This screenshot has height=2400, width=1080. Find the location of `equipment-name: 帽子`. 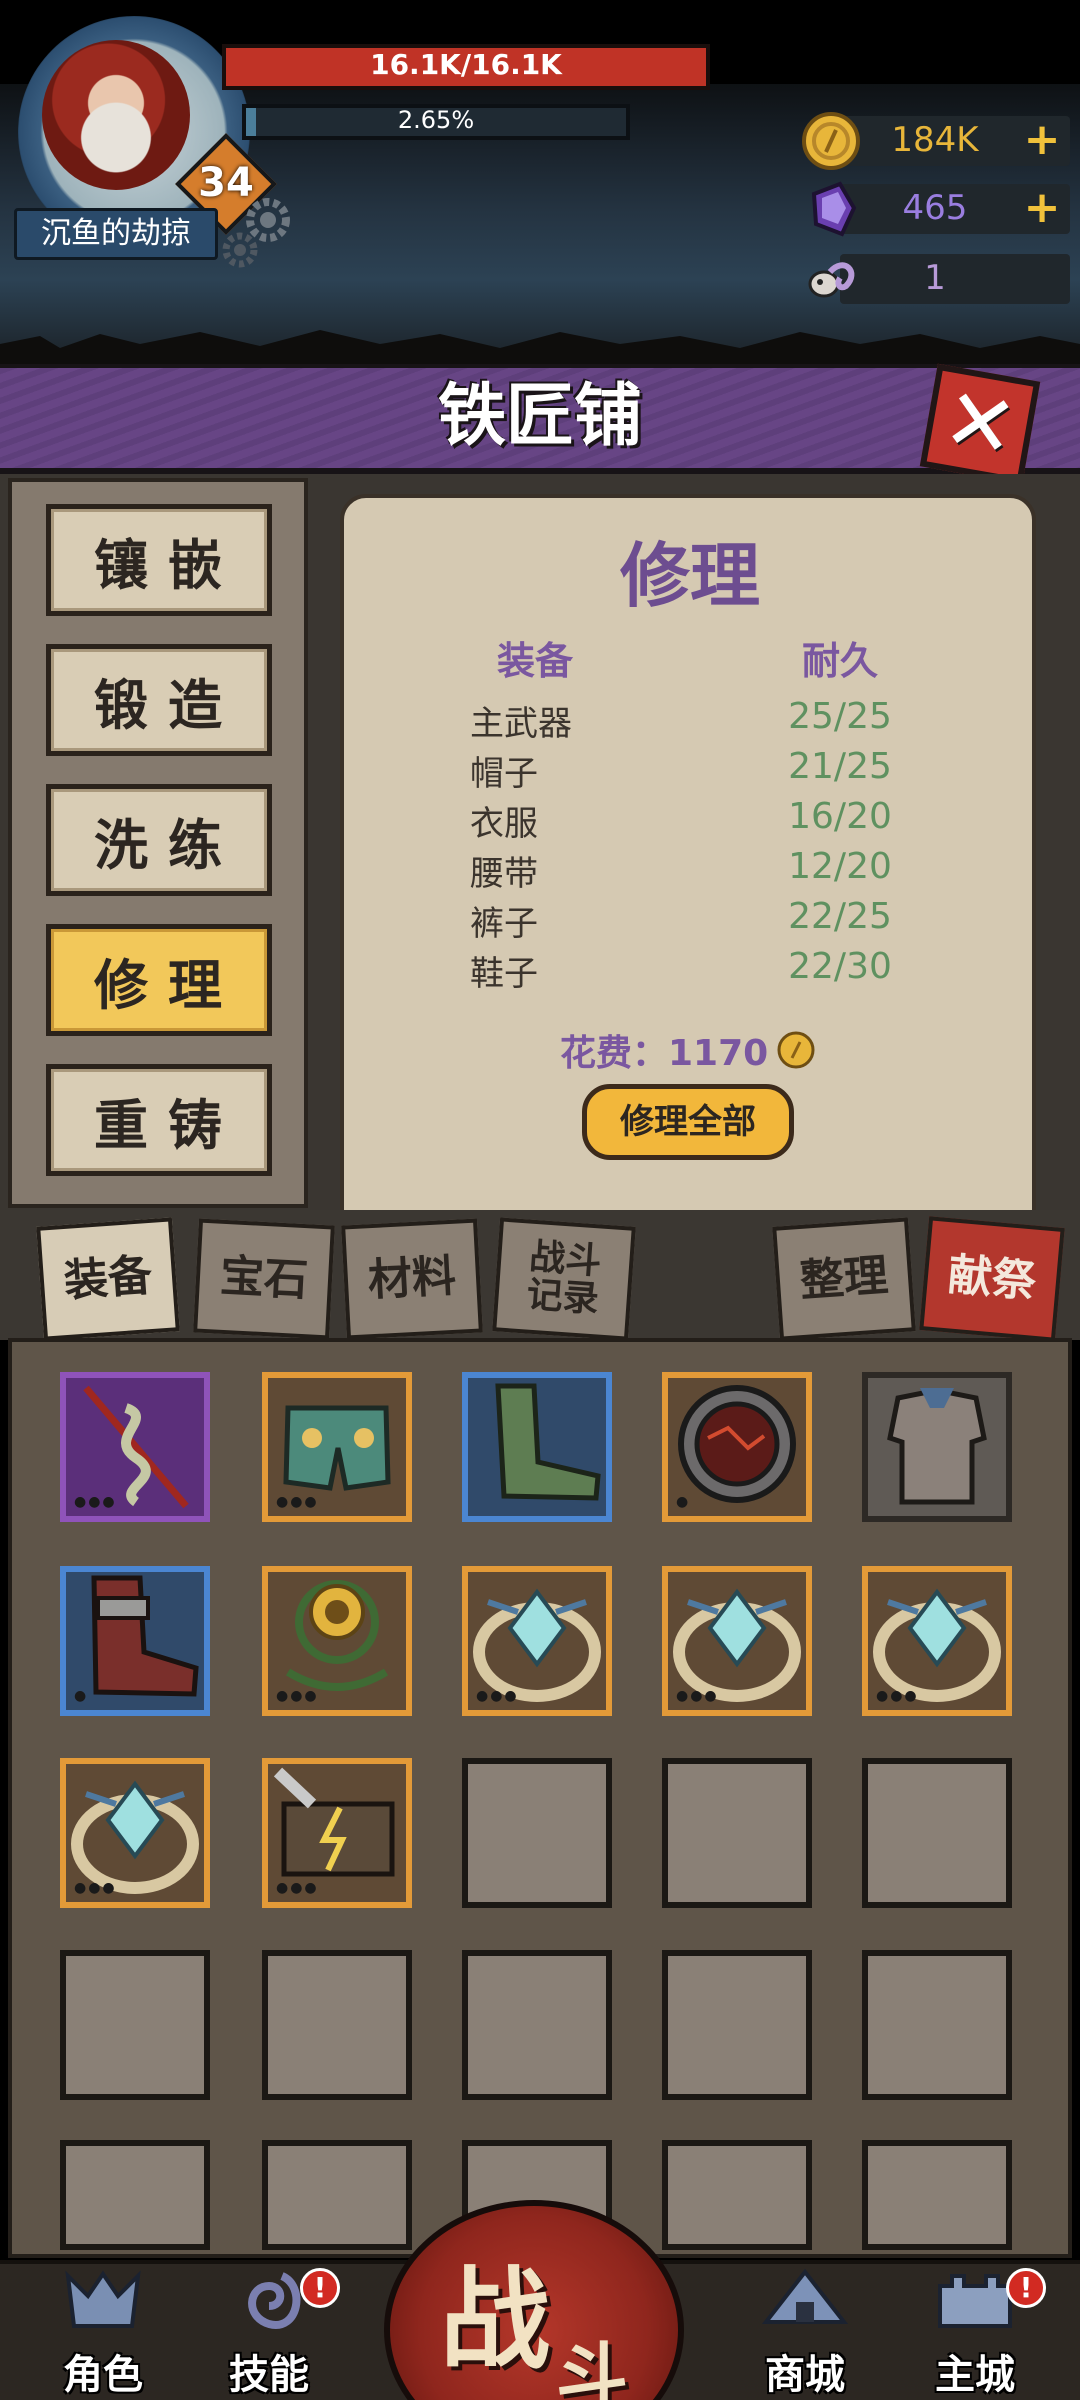

equipment-name: 帽子 is located at coordinates (504, 774).